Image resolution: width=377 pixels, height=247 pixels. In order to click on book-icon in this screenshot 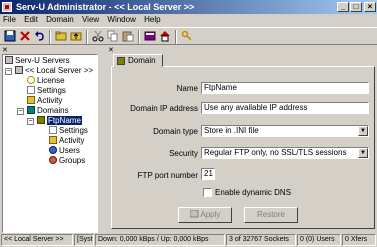, I will do `click(150, 37)`.